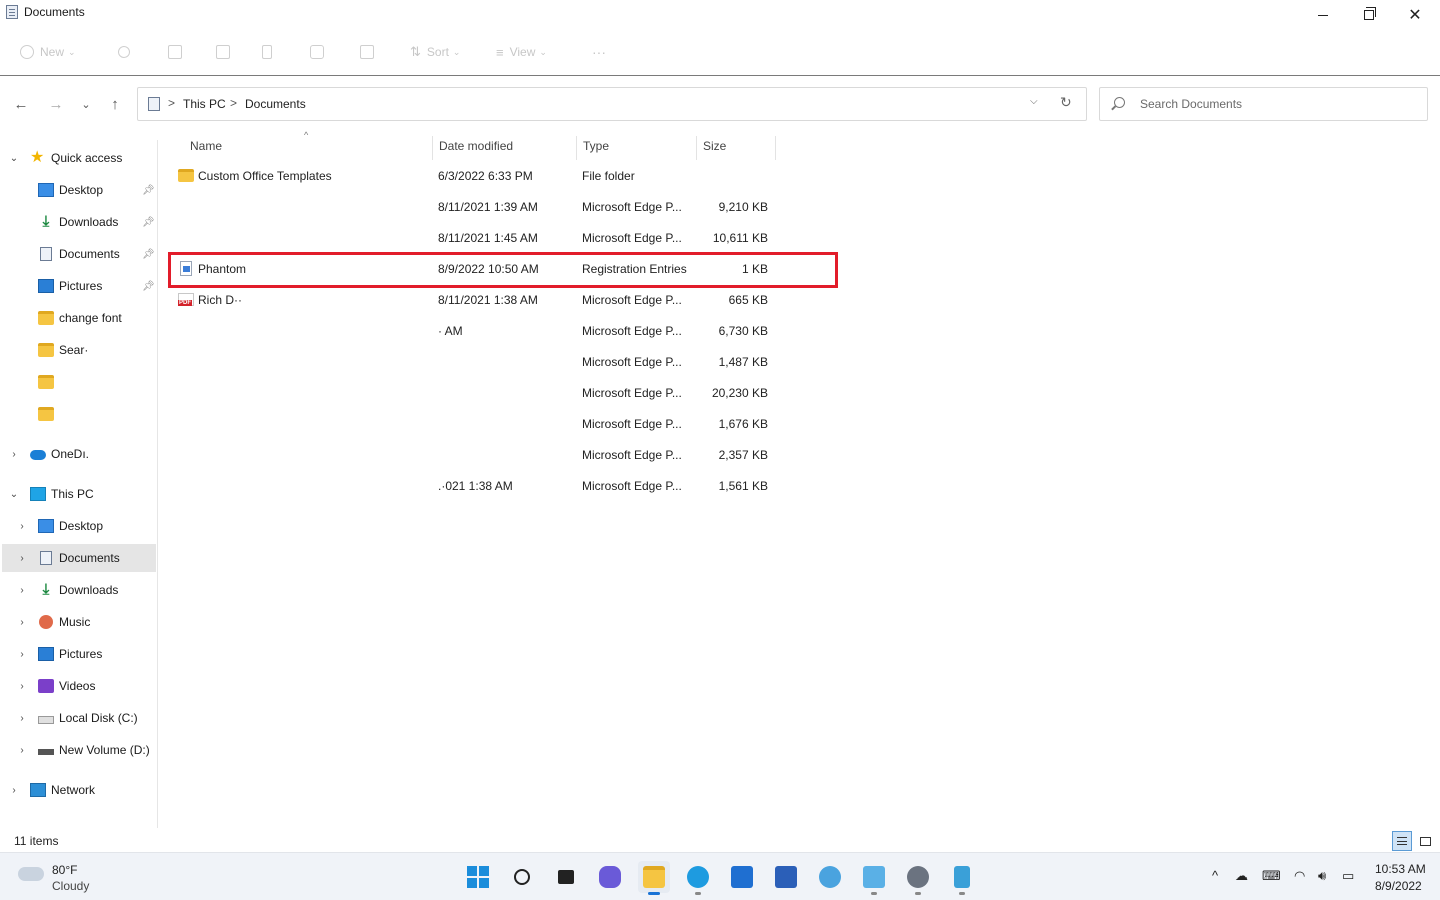  I want to click on sidebar-item-pc-videos: › Videos, so click(79, 686).